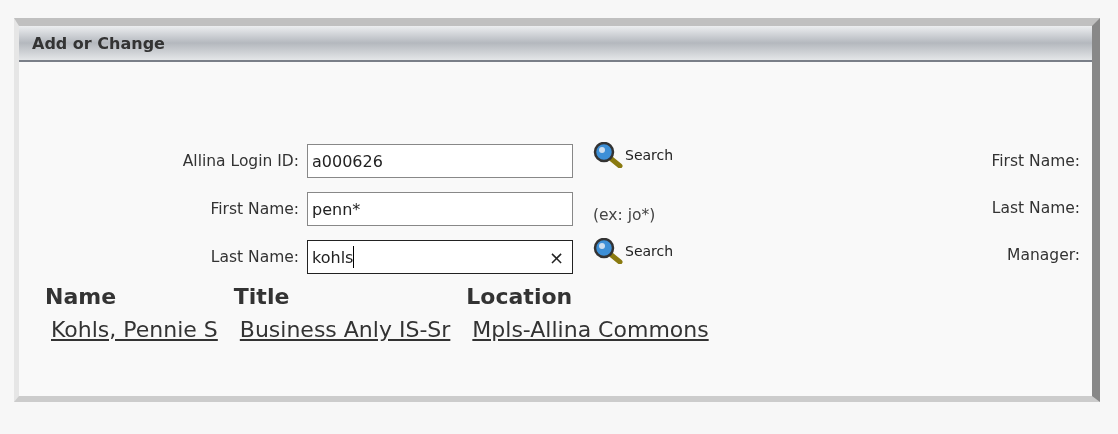 This screenshot has height=434, width=1118. What do you see at coordinates (440, 161) in the screenshot?
I see `input-field: a000626` at bounding box center [440, 161].